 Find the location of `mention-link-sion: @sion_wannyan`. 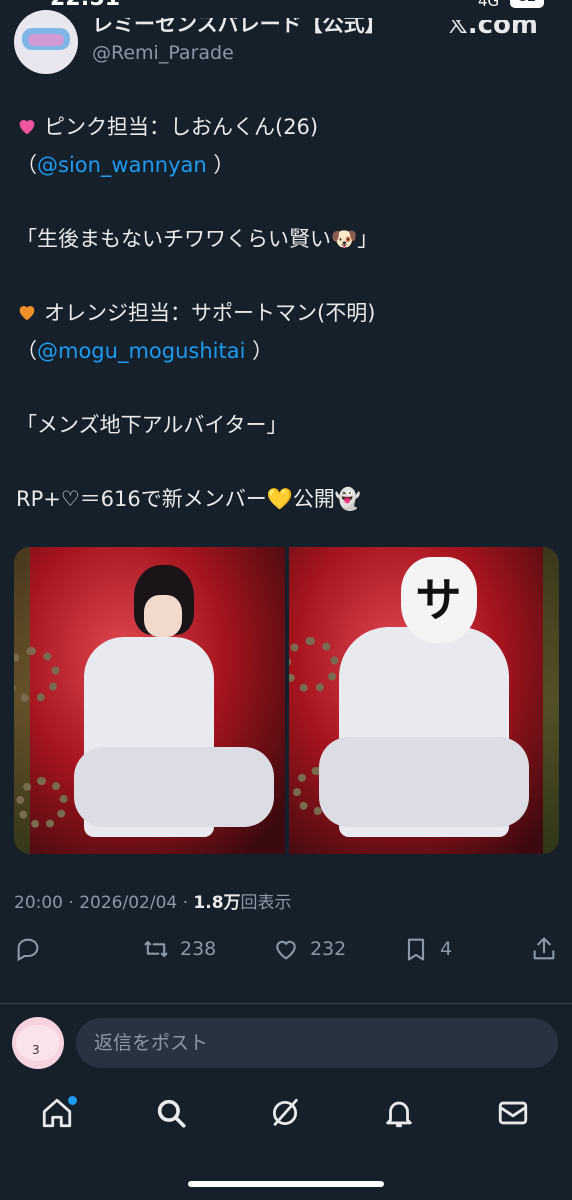

mention-link-sion: @sion_wannyan is located at coordinates (122, 165).